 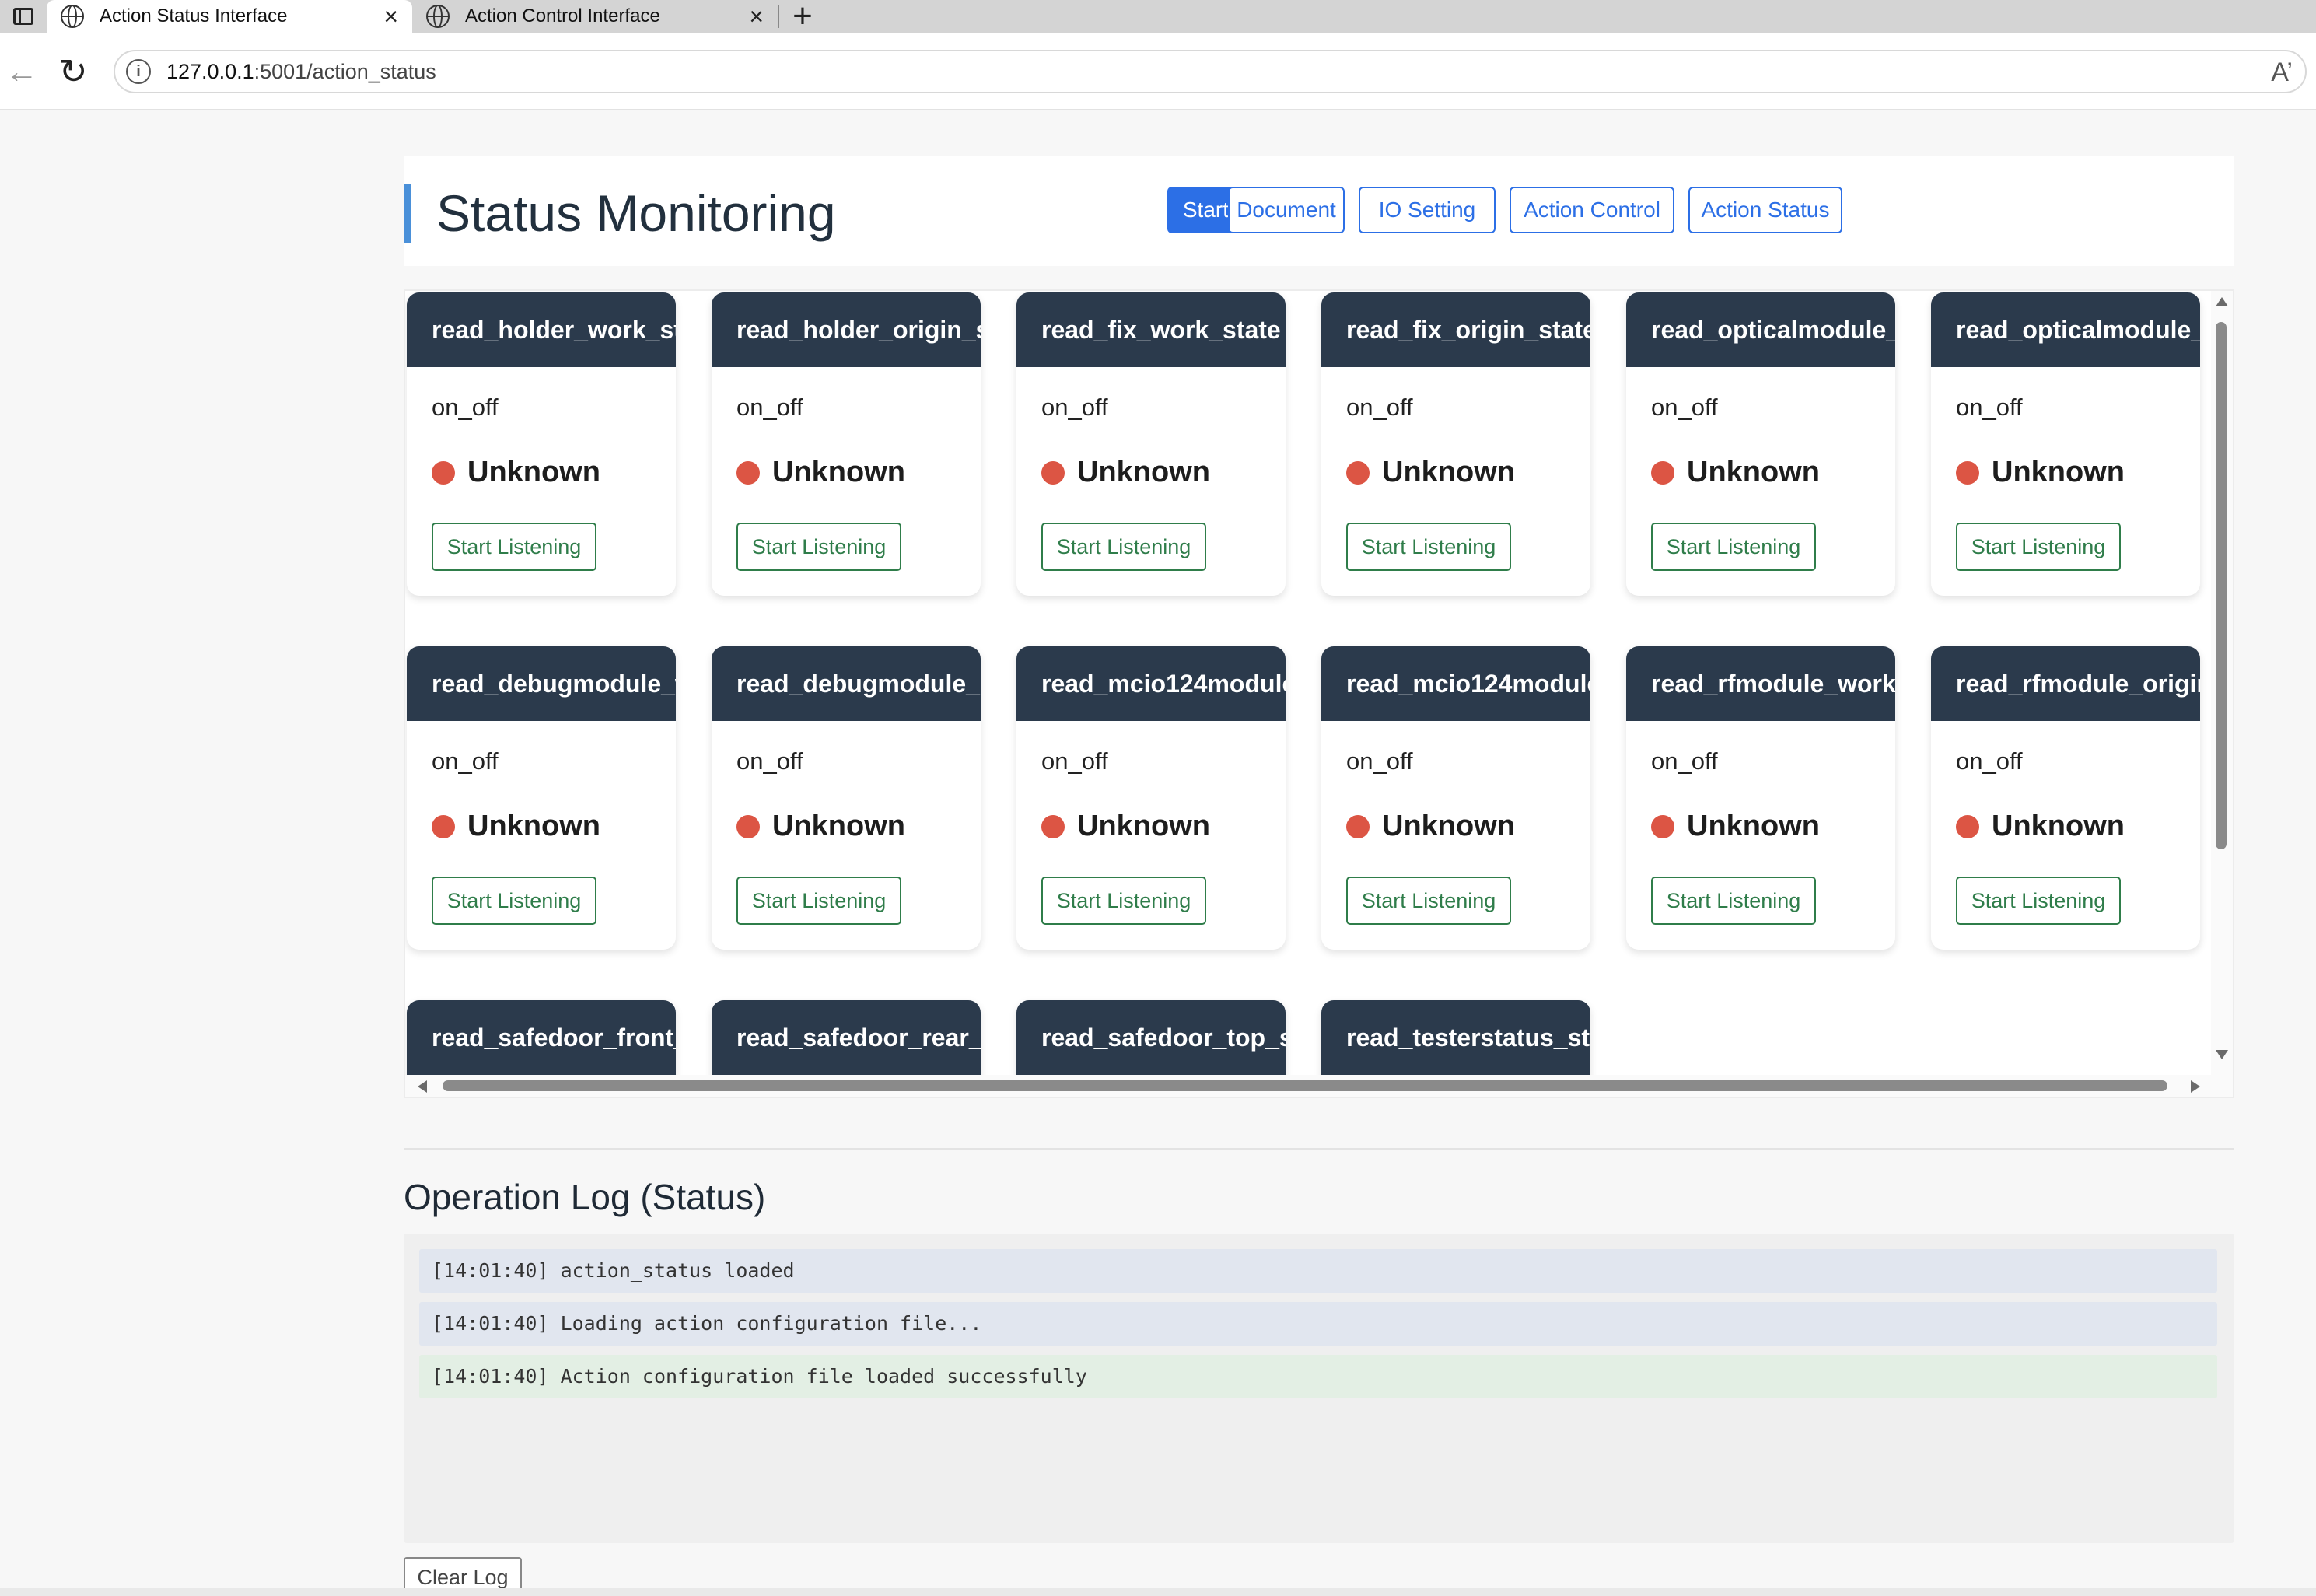 I want to click on nav-io-setting-button: IO Setting, so click(x=1427, y=210).